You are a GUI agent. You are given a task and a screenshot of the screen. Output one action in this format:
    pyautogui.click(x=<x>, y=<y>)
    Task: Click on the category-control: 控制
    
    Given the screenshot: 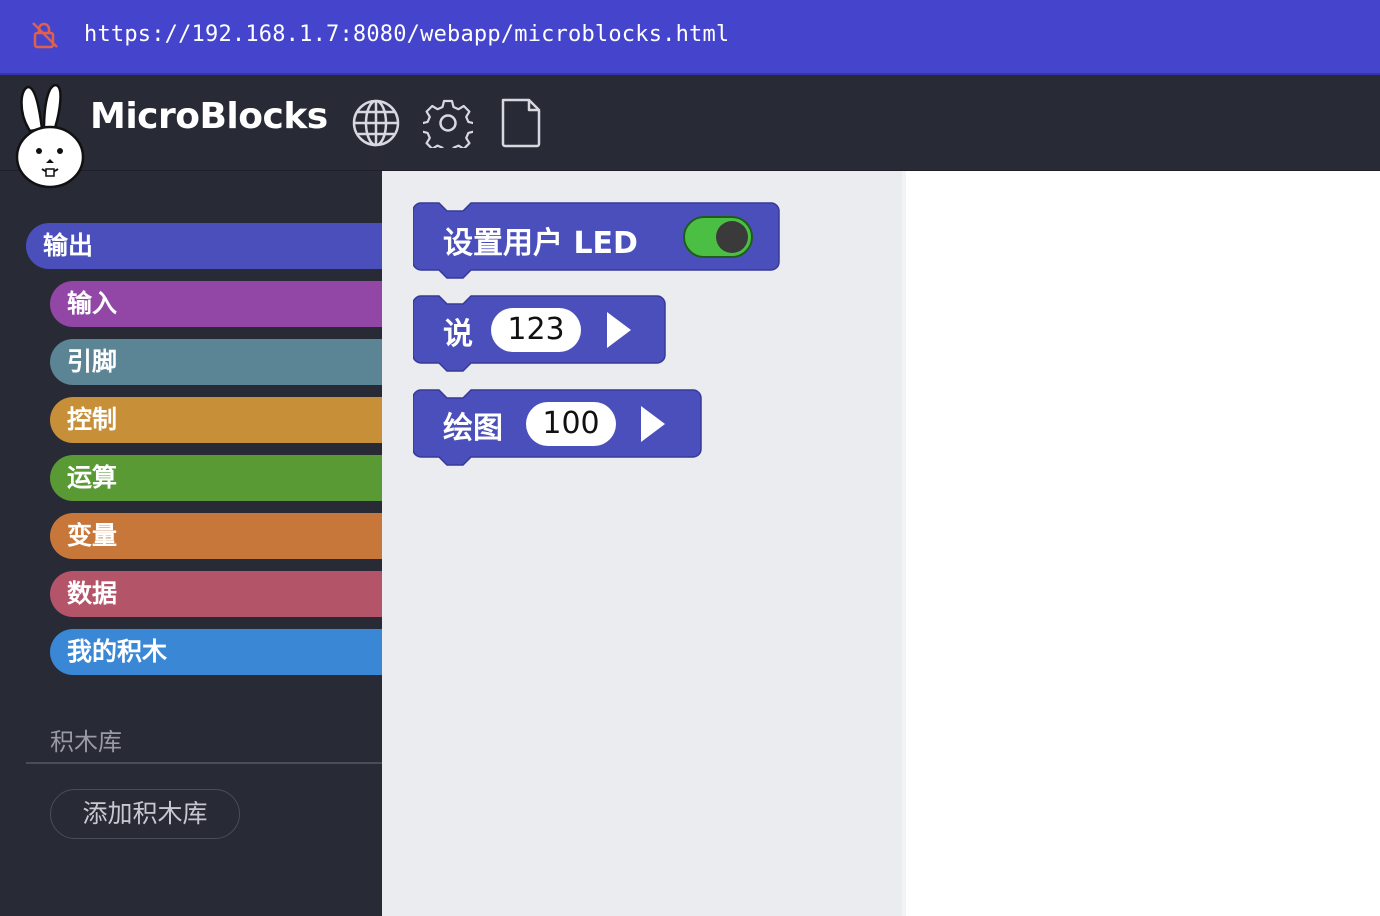 What is the action you would take?
    pyautogui.click(x=216, y=420)
    